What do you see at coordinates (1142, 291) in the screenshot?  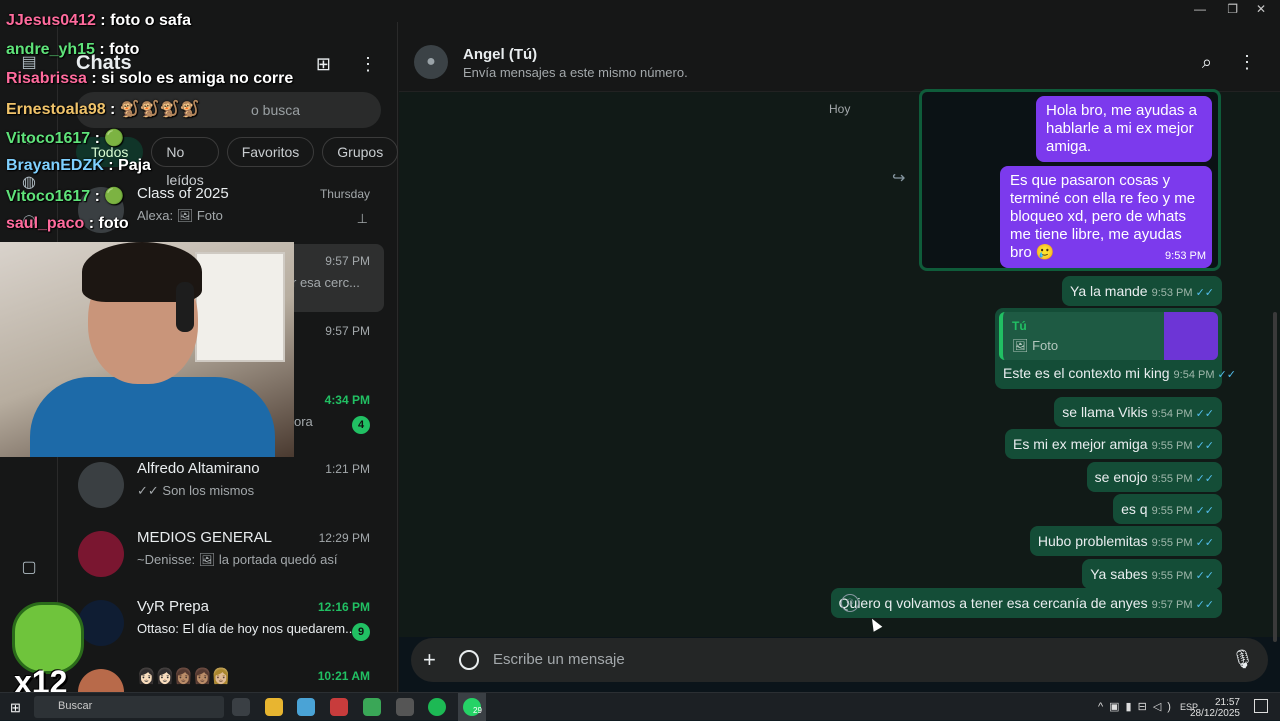 I see `message-bubble: Ya la mande 9:53 PM ✓✓` at bounding box center [1142, 291].